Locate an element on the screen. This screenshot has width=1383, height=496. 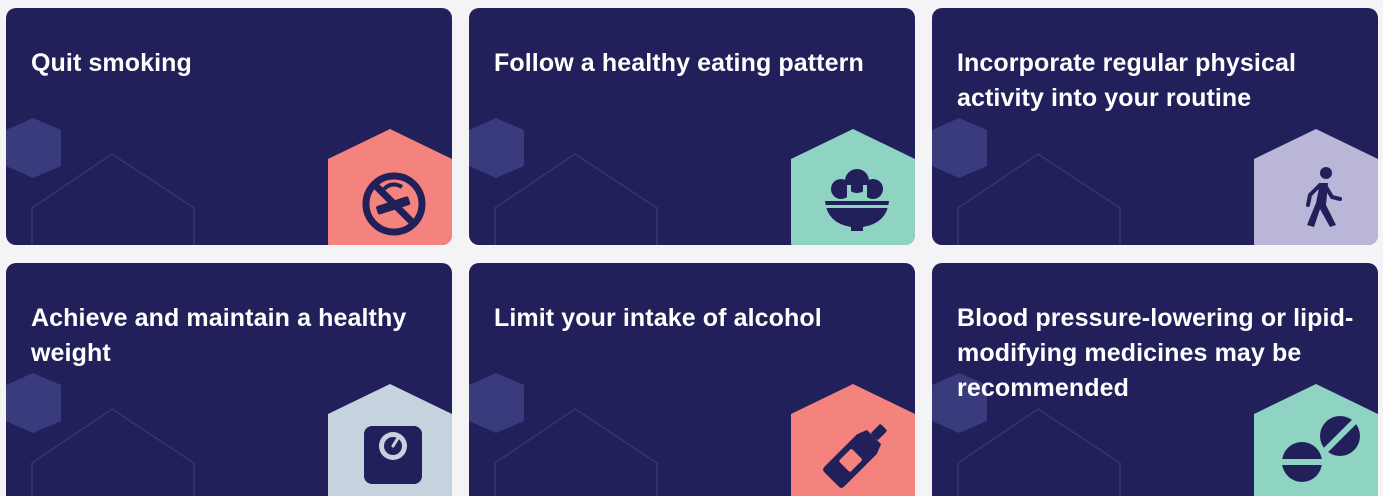
card-title: Limit your intake of alcohol is located at coordinates (658, 318).